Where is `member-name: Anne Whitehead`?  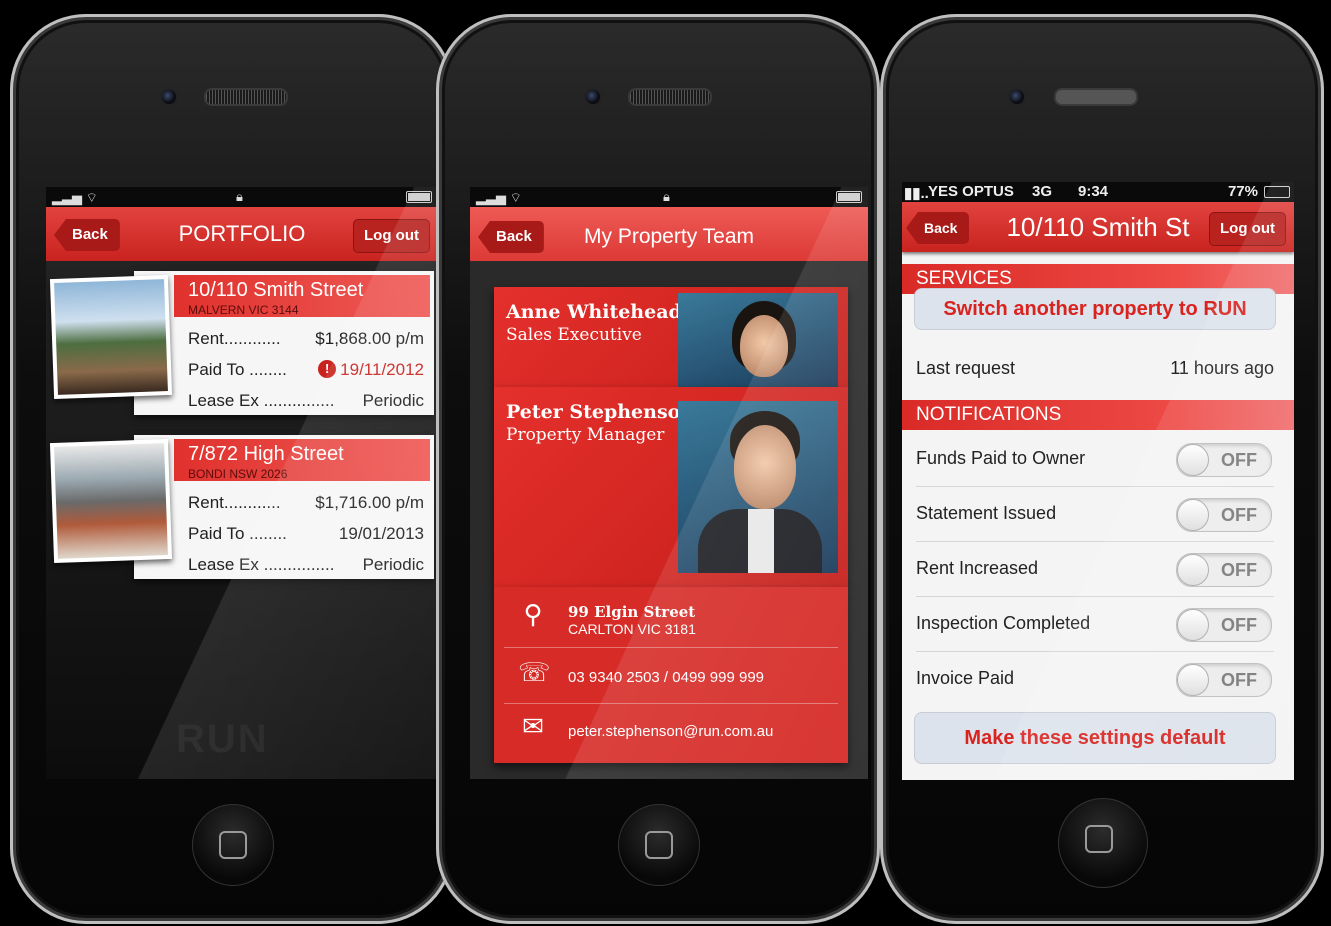
member-name: Anne Whitehead is located at coordinates (594, 312).